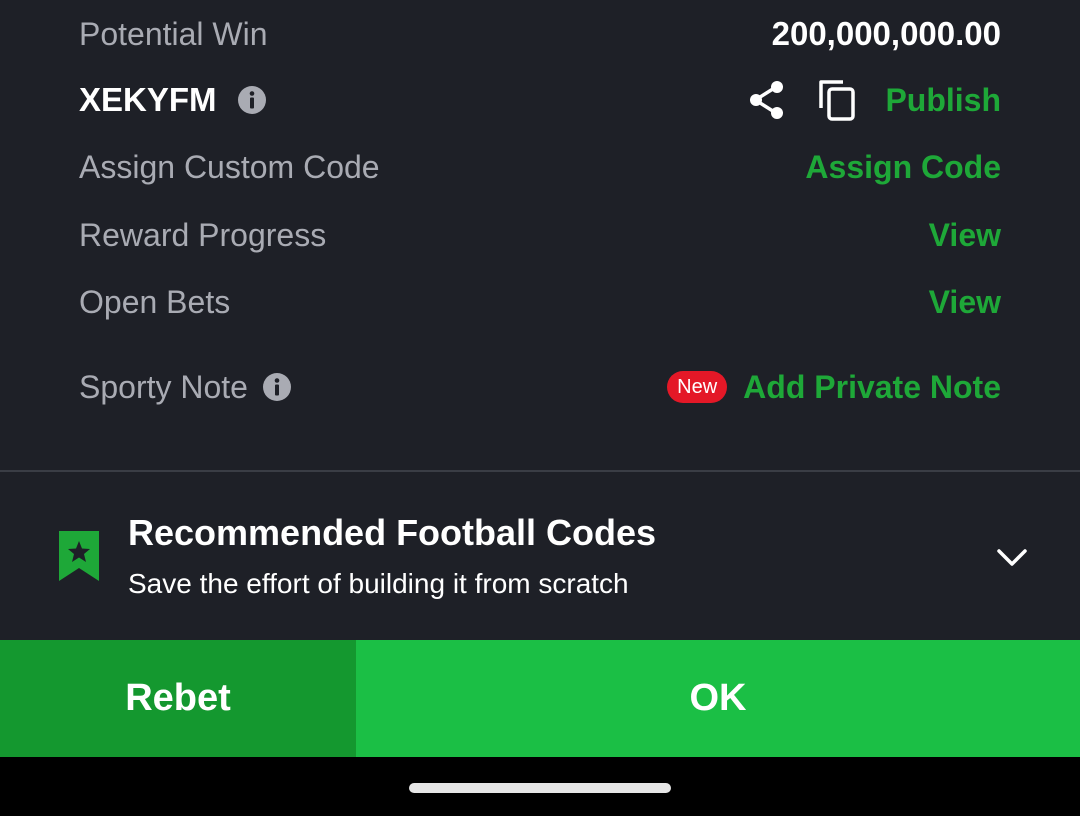 Image resolution: width=1080 pixels, height=816 pixels. Describe the element at coordinates (540, 302) in the screenshot. I see `open-bets-row: Open Bets View` at that location.